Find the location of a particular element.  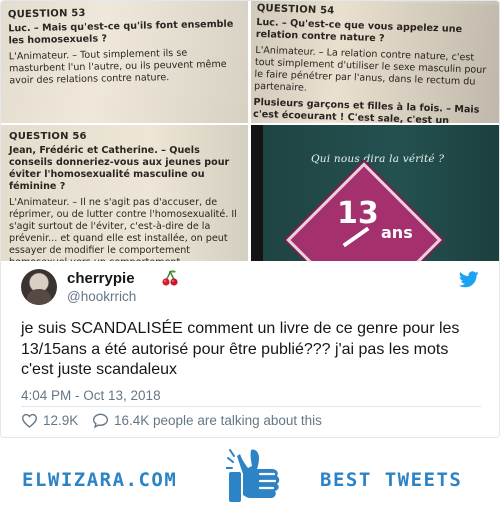

author-display-name: cherrypie is located at coordinates (101, 278).